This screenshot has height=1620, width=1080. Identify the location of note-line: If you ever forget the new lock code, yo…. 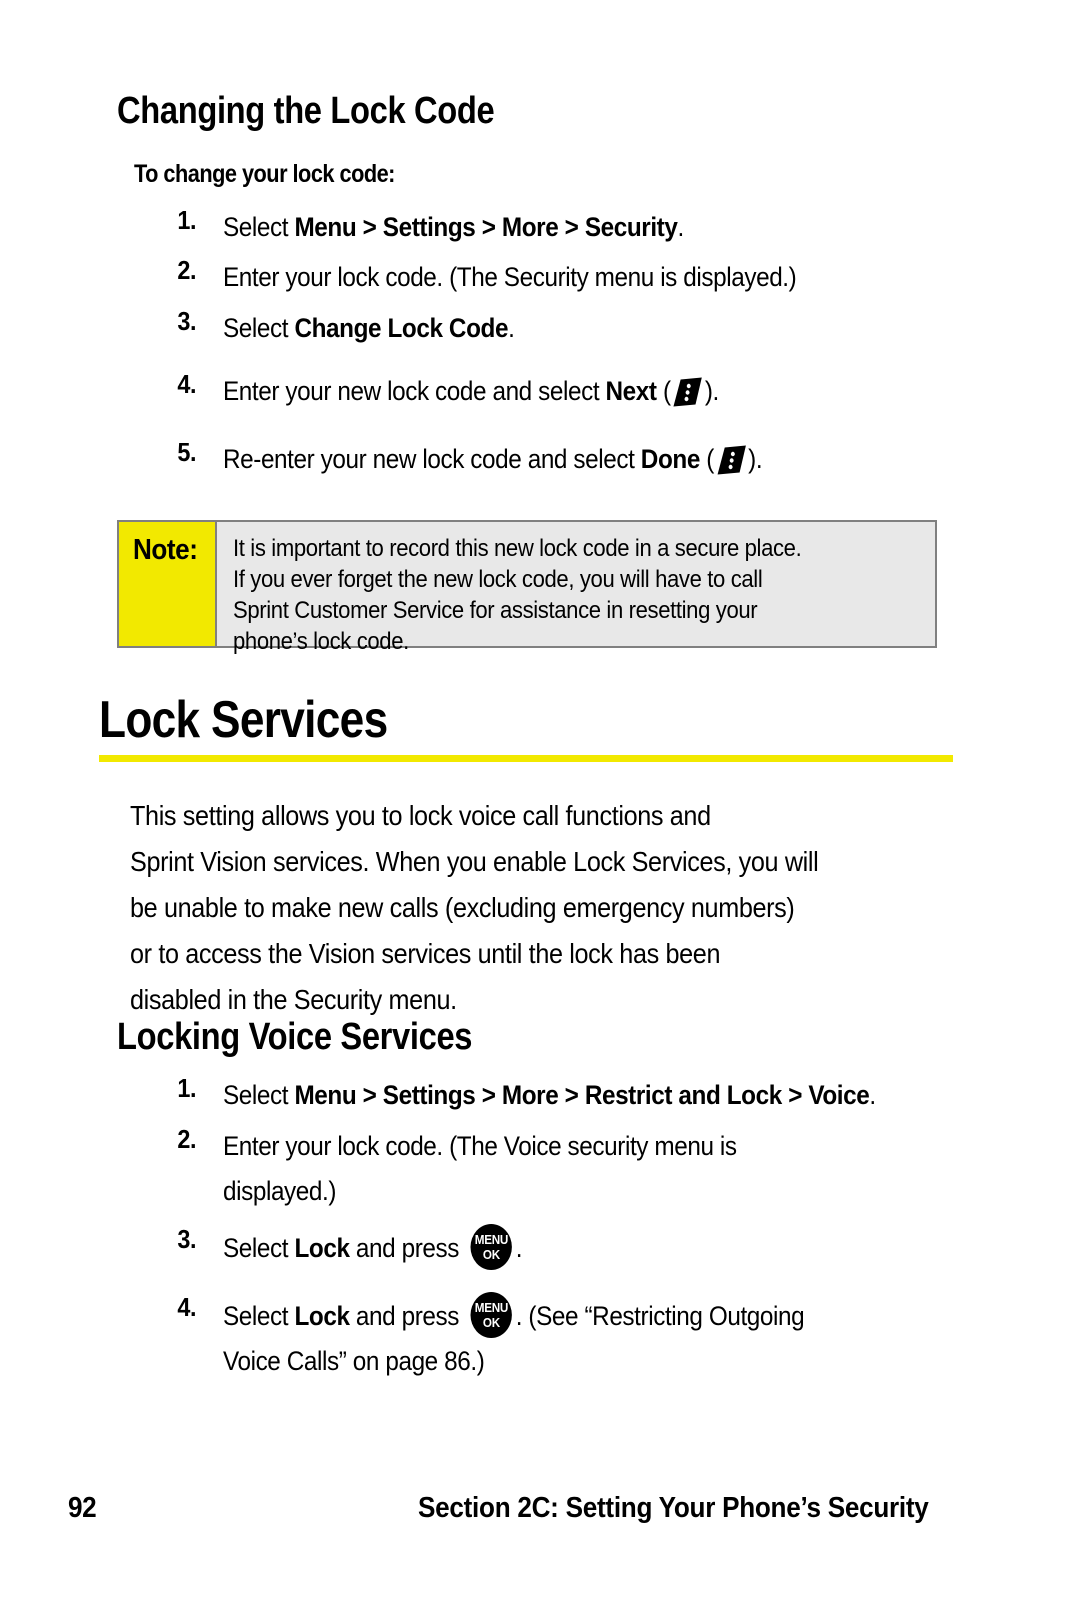
(498, 579).